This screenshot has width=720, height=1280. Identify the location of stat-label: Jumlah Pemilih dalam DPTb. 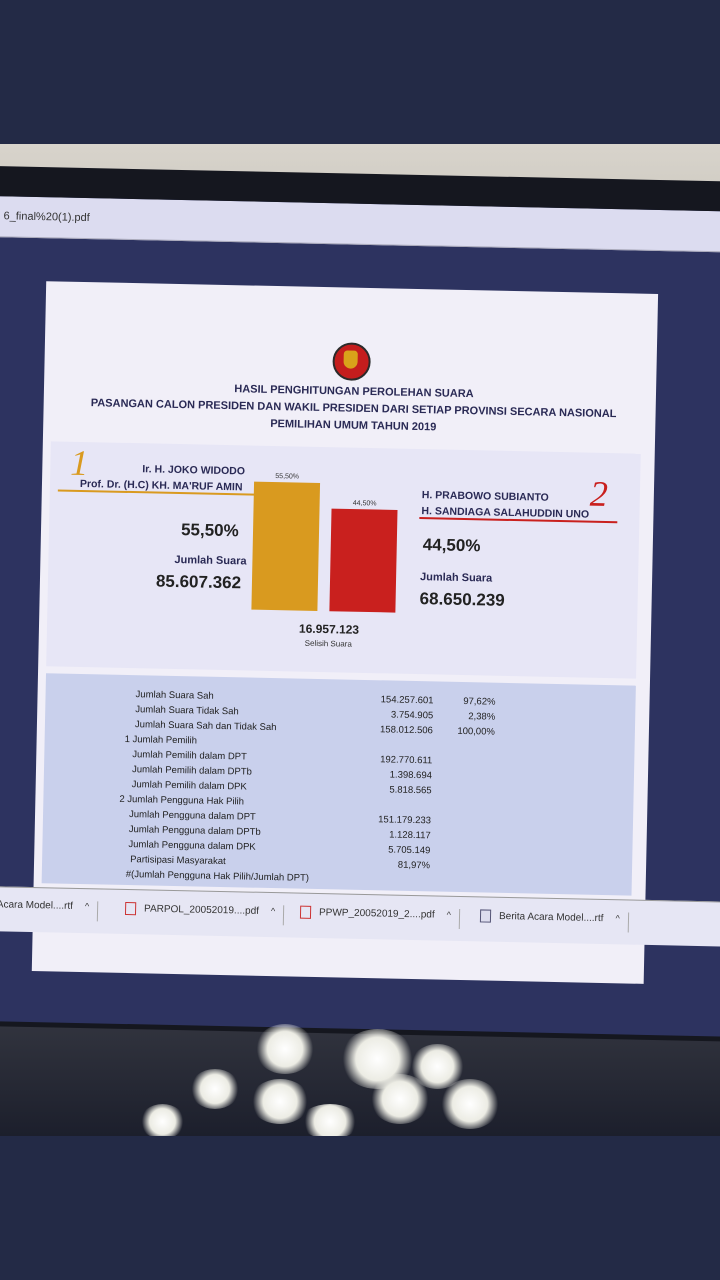
(191, 771).